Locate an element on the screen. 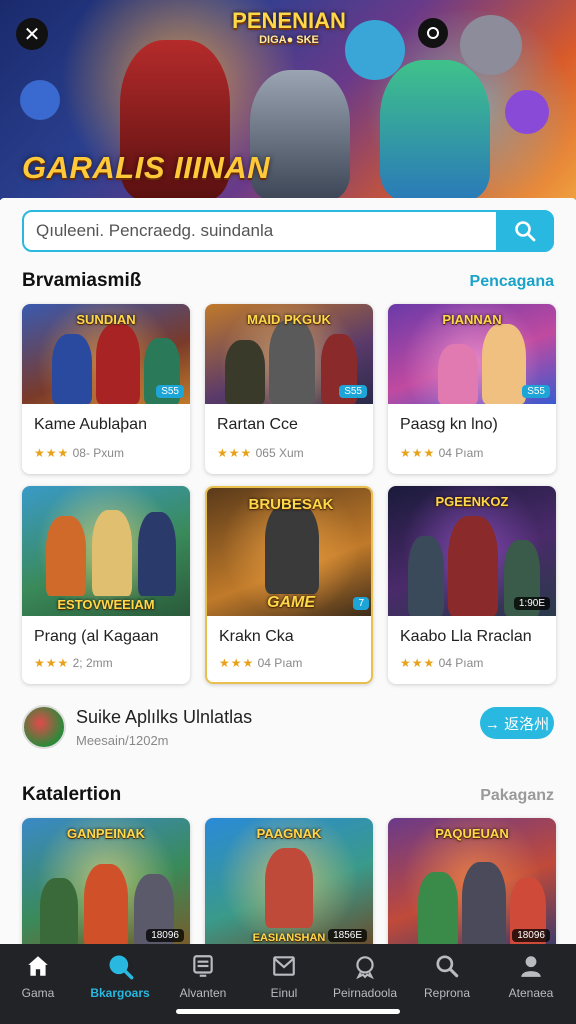 The width and height of the screenshot is (576, 1024). thumbnail-subtitle: GAME is located at coordinates (291, 602).